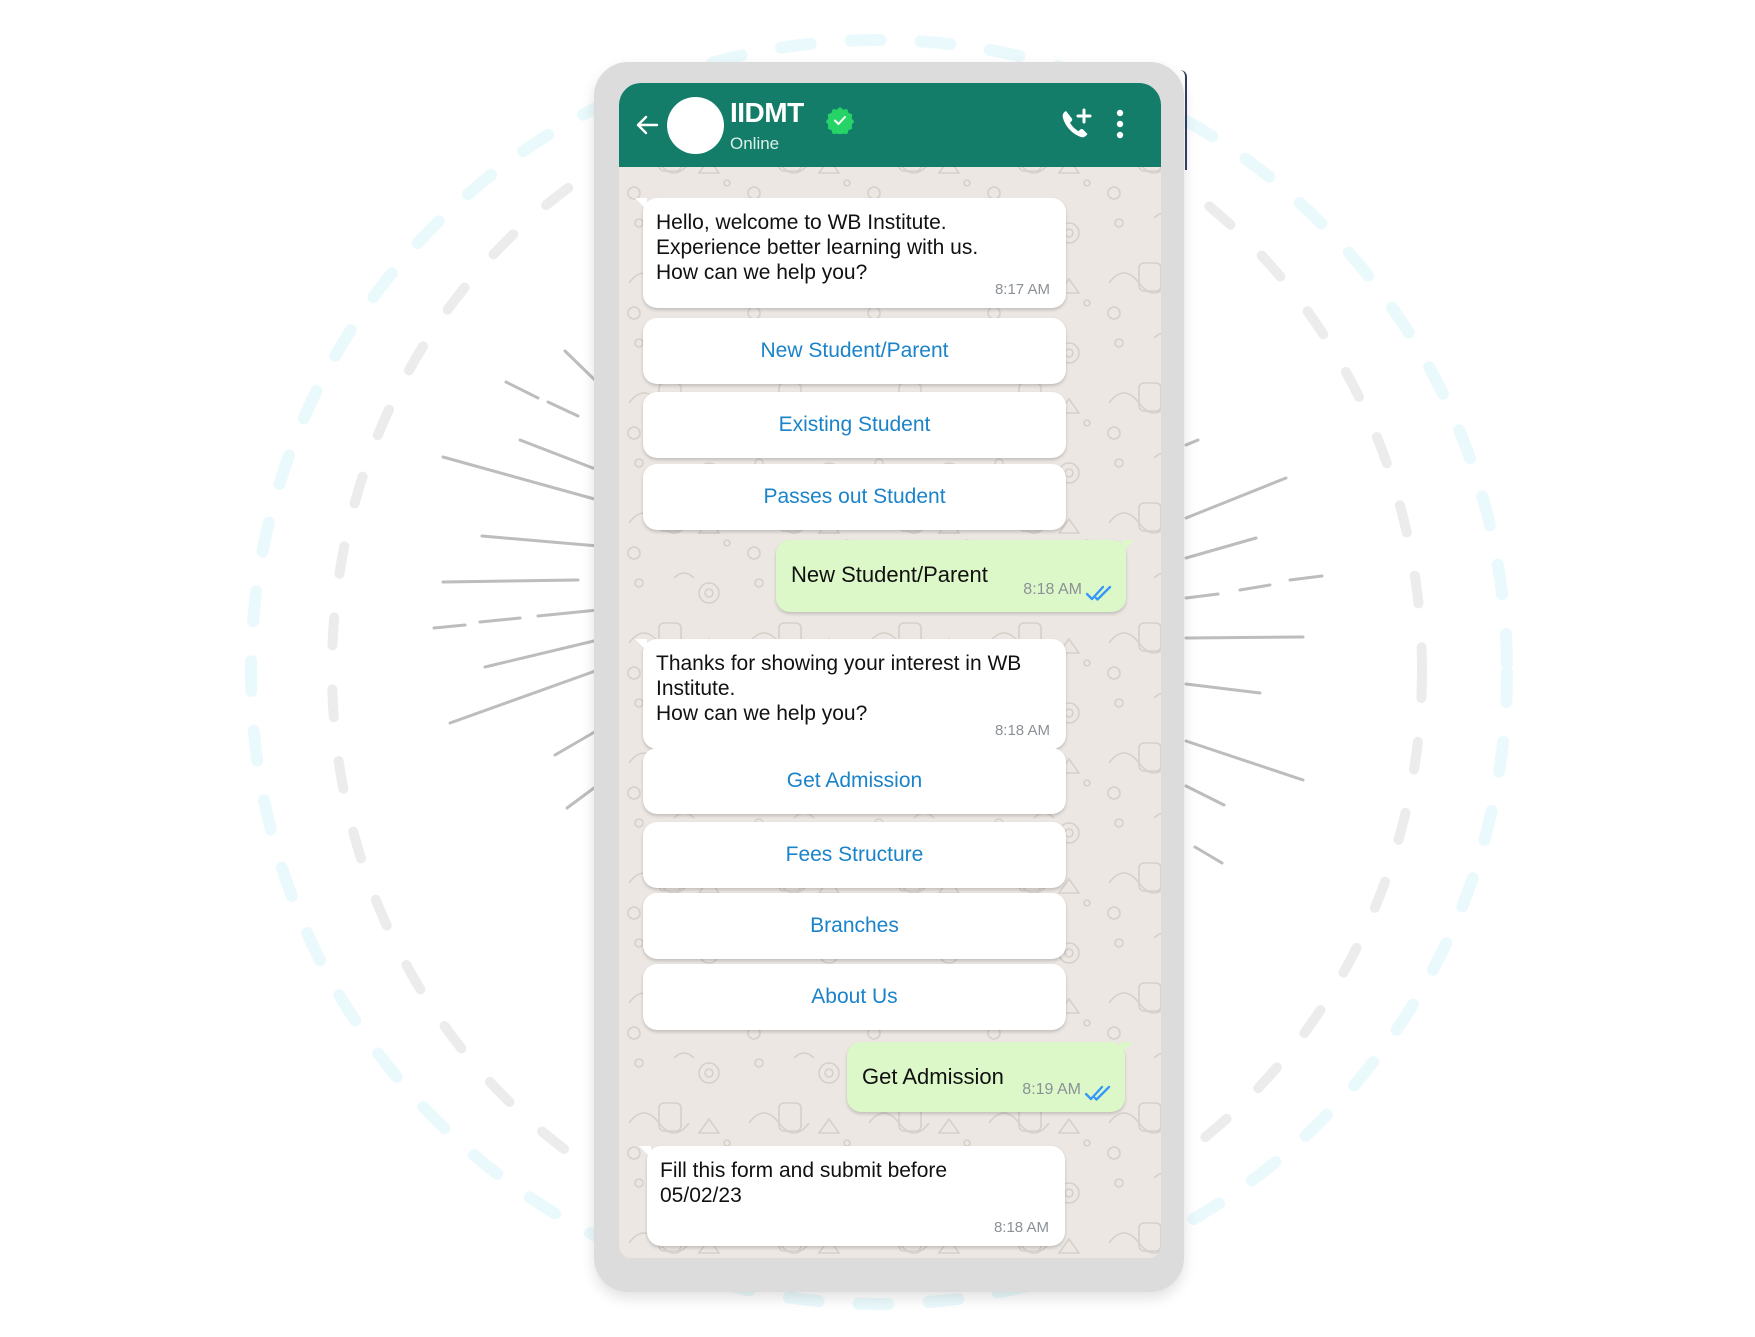 Image resolution: width=1755 pixels, height=1337 pixels. What do you see at coordinates (1183, 120) in the screenshot?
I see `phone-side-edge` at bounding box center [1183, 120].